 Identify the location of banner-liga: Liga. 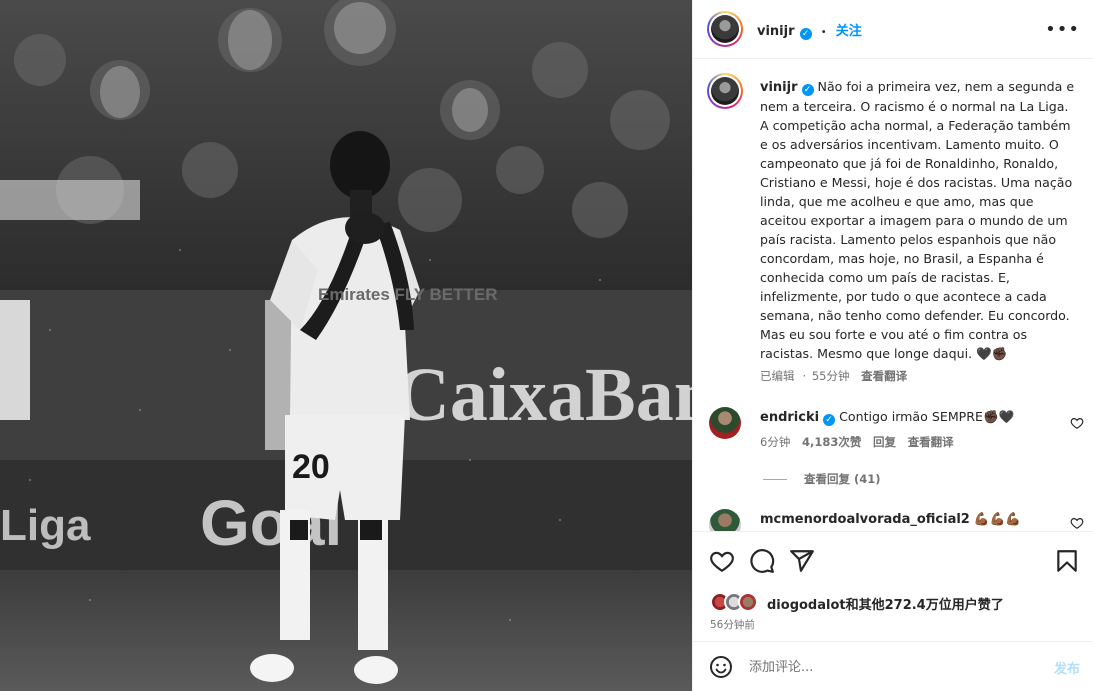
(45, 525).